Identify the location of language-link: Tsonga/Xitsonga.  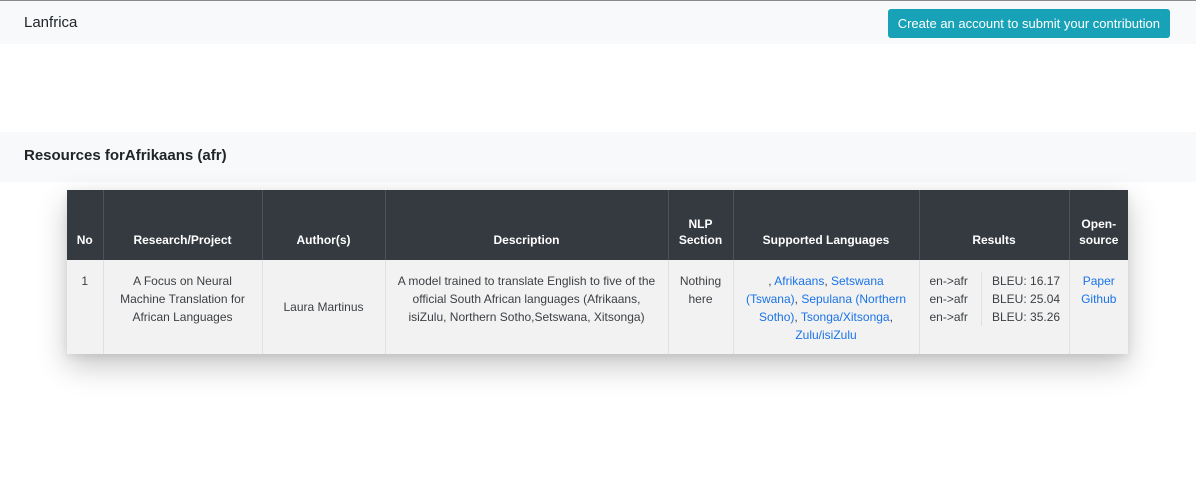
(845, 317).